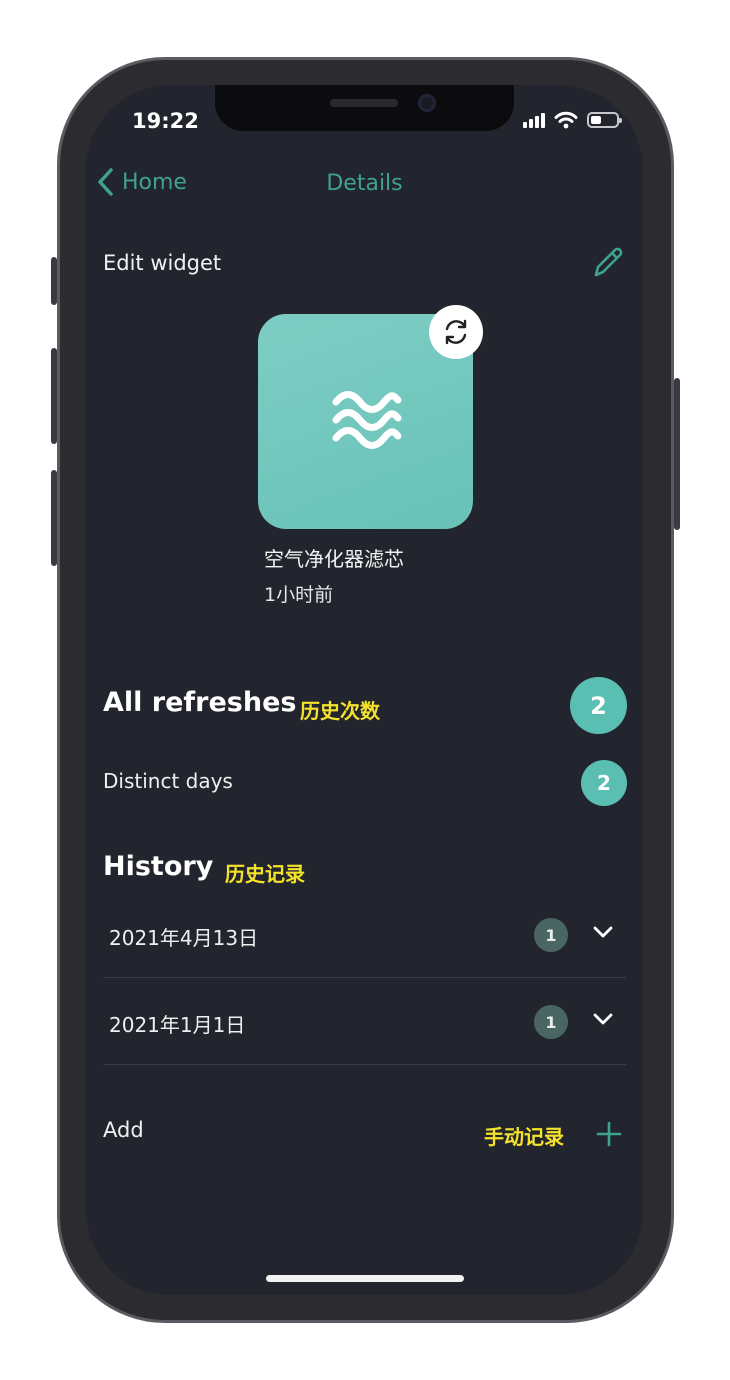  Describe the element at coordinates (366, 419) in the screenshot. I see `air-waves-icon` at that location.